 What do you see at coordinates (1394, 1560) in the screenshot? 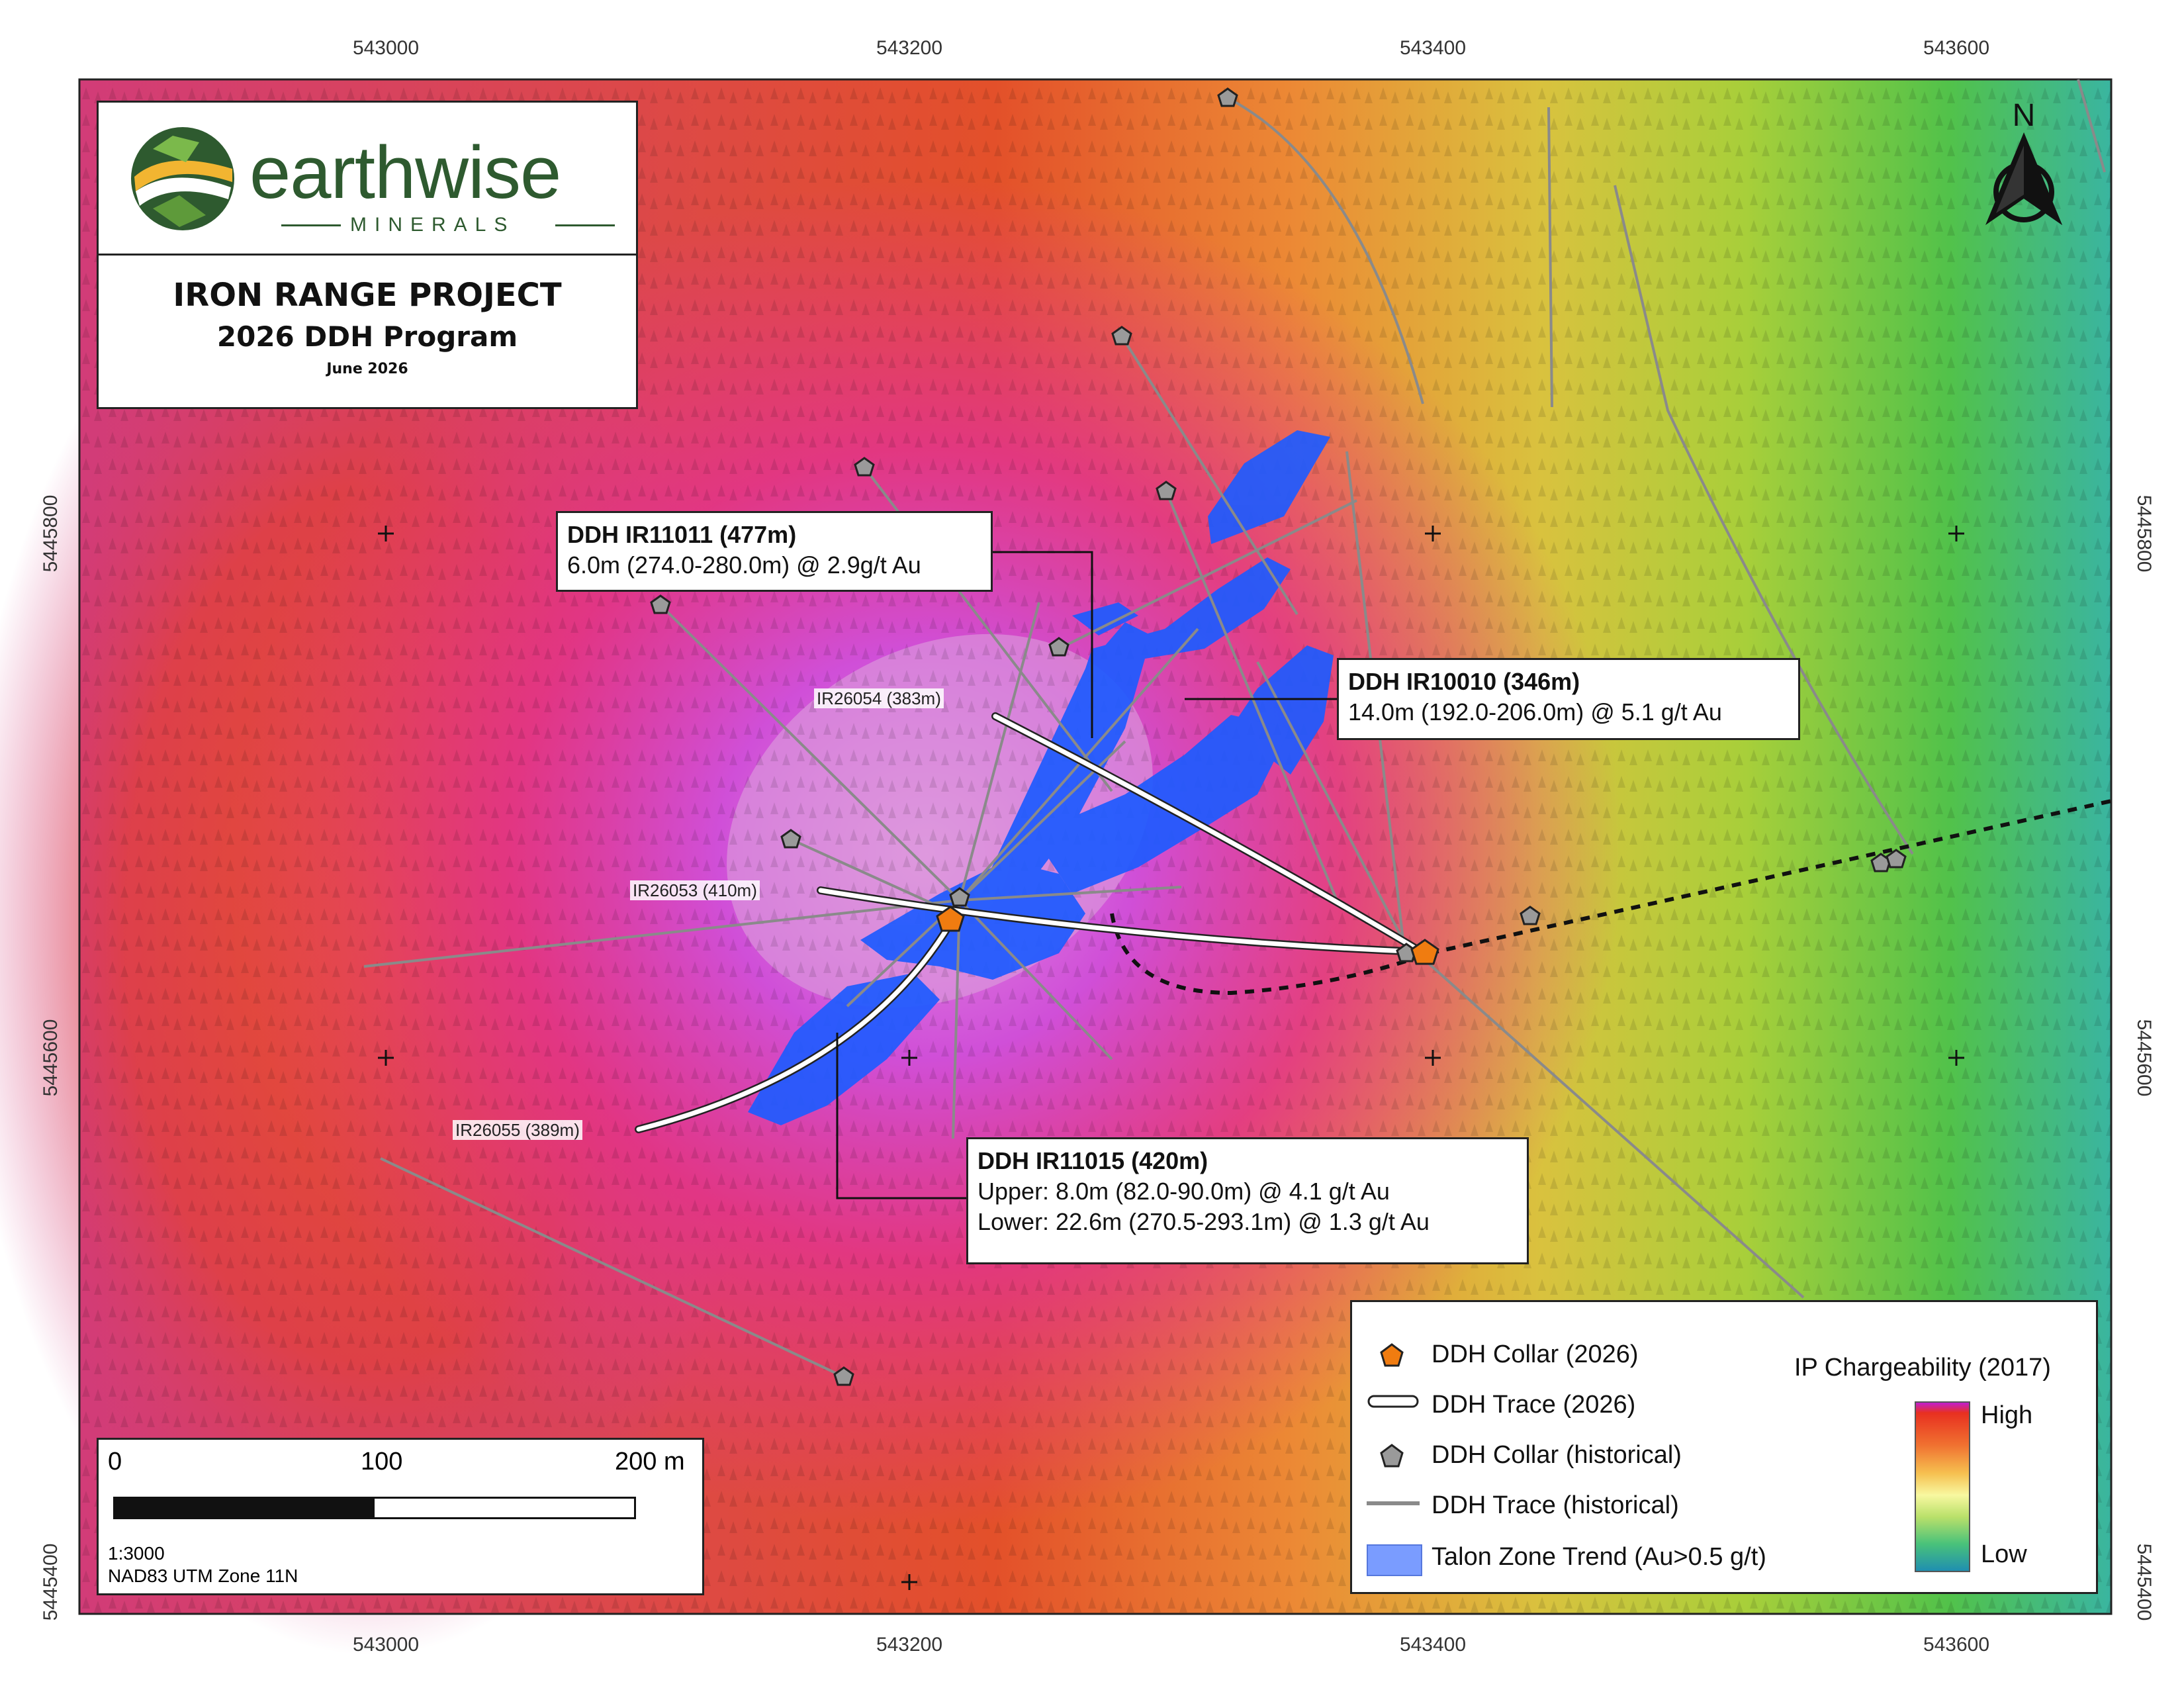
I see `legend-talon-icon` at bounding box center [1394, 1560].